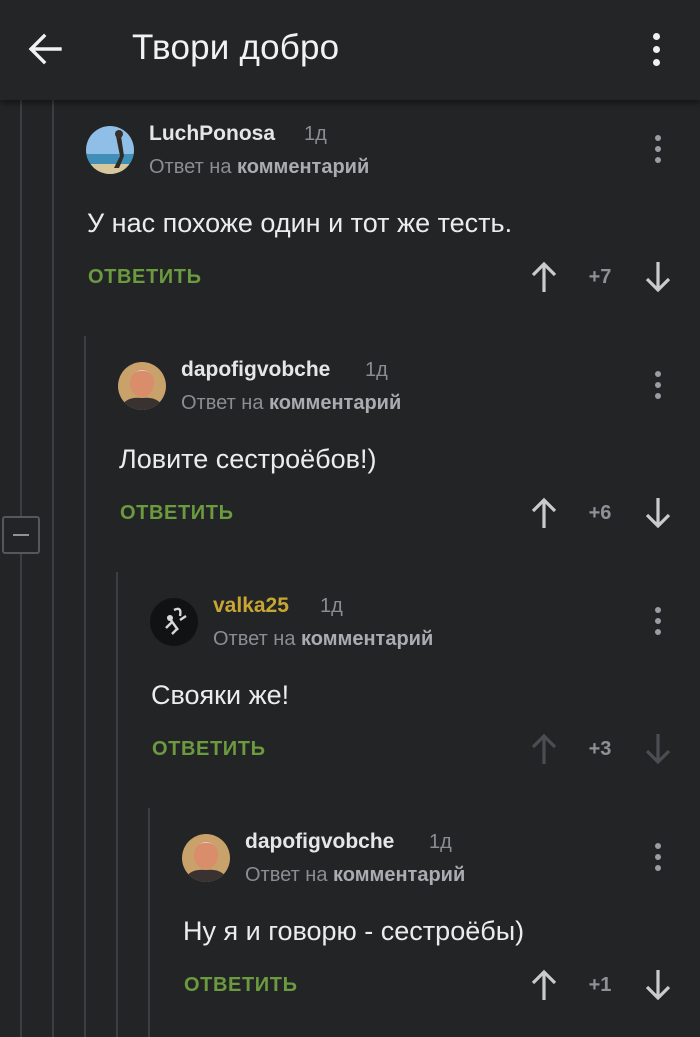  What do you see at coordinates (174, 622) in the screenshot?
I see `avatar-scorpion-icon` at bounding box center [174, 622].